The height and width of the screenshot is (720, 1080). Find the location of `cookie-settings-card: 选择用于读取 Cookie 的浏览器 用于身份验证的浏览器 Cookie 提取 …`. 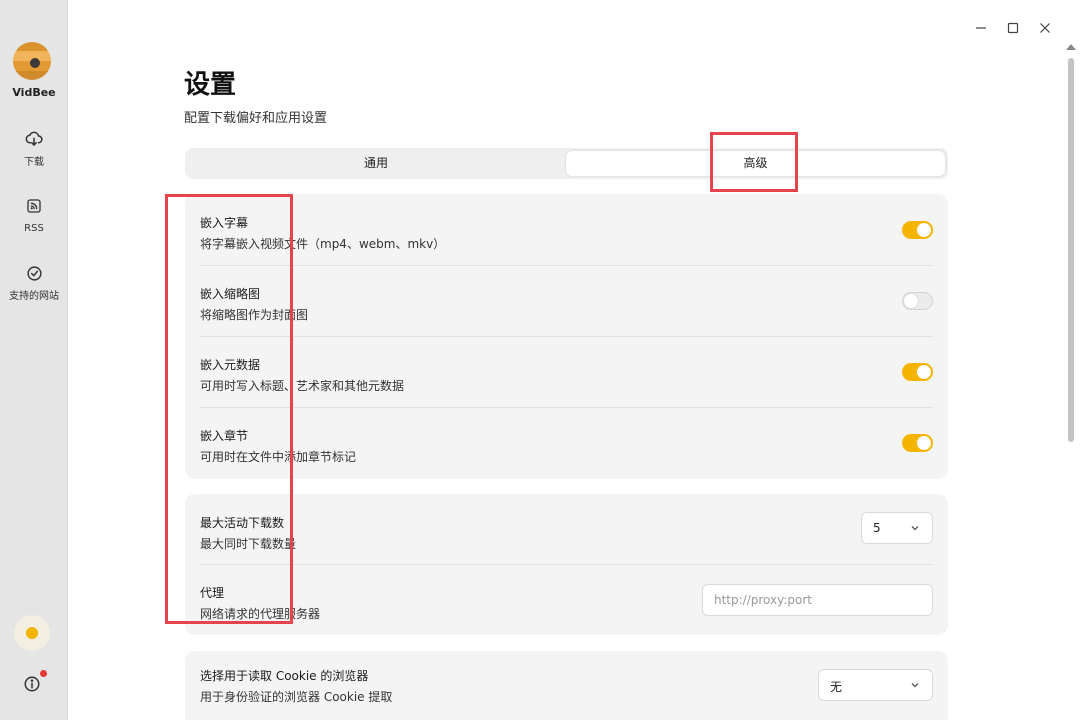

cookie-settings-card: 选择用于读取 Cookie 的浏览器 用于身份验证的浏览器 Cookie 提取 … is located at coordinates (566, 685).